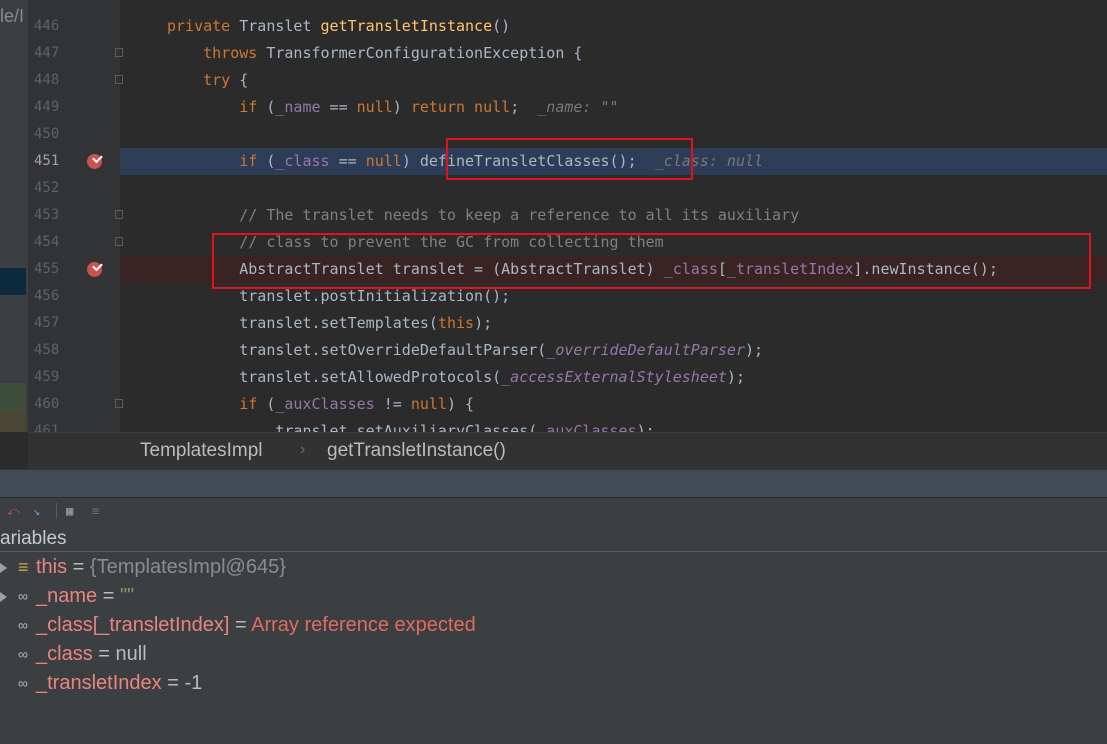  I want to click on variable-entry: _transletIndex = -1, so click(119, 683).